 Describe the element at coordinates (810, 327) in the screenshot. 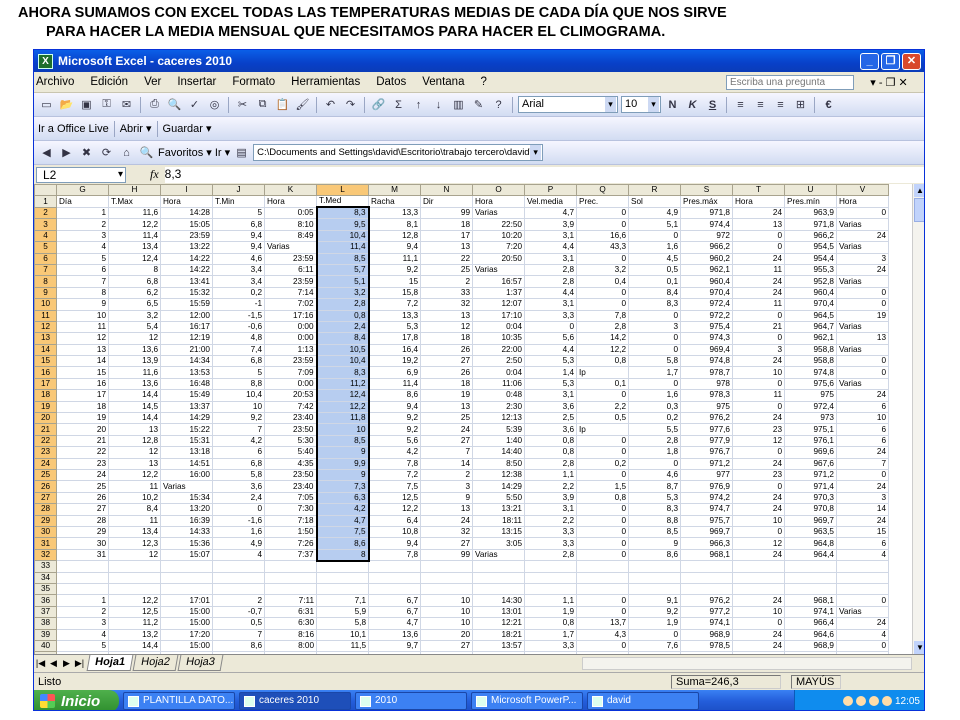

I see `cell: 964,7` at that location.